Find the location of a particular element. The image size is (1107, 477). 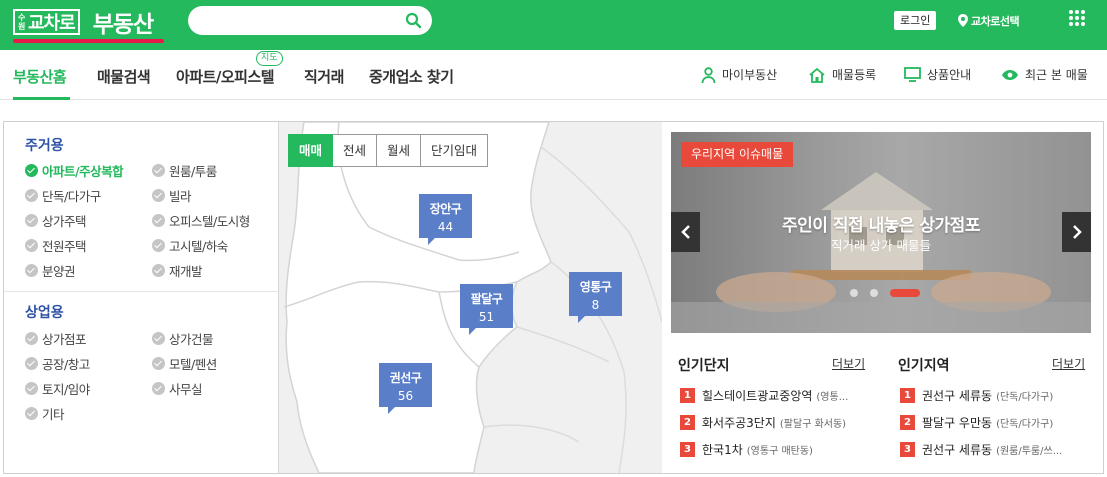

recent-listings-label: 최근 본 매물 is located at coordinates (1056, 75).